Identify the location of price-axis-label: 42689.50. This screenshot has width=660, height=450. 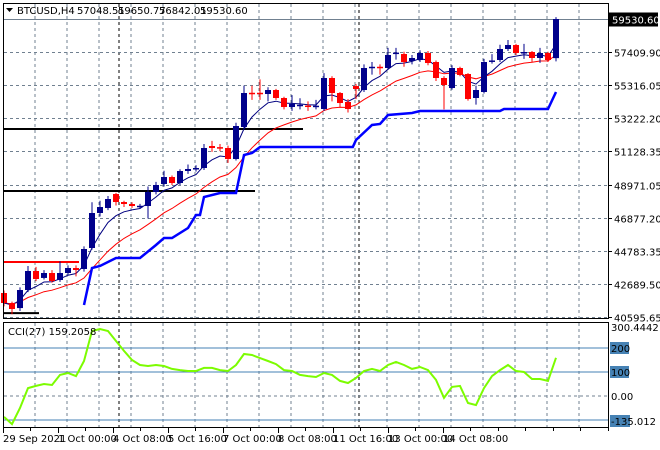
(637, 286).